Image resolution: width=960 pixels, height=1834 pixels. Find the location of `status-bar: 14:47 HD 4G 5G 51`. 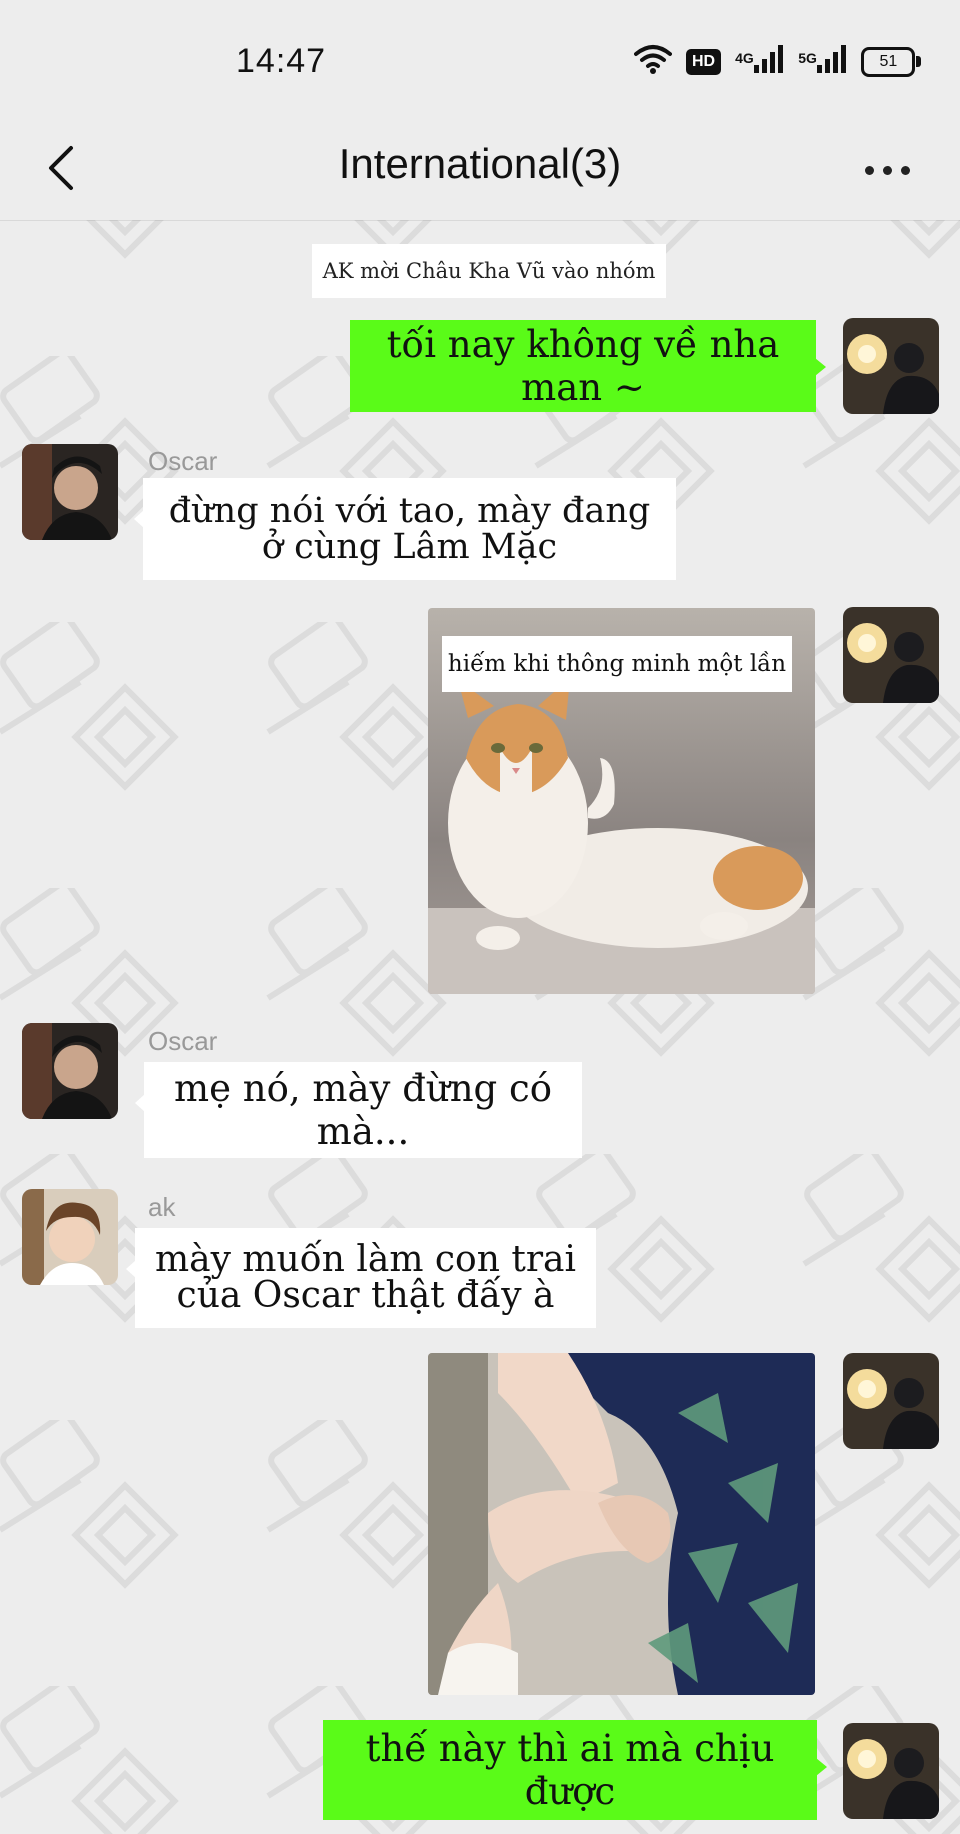

status-bar: 14:47 HD 4G 5G 51 is located at coordinates (480, 60).